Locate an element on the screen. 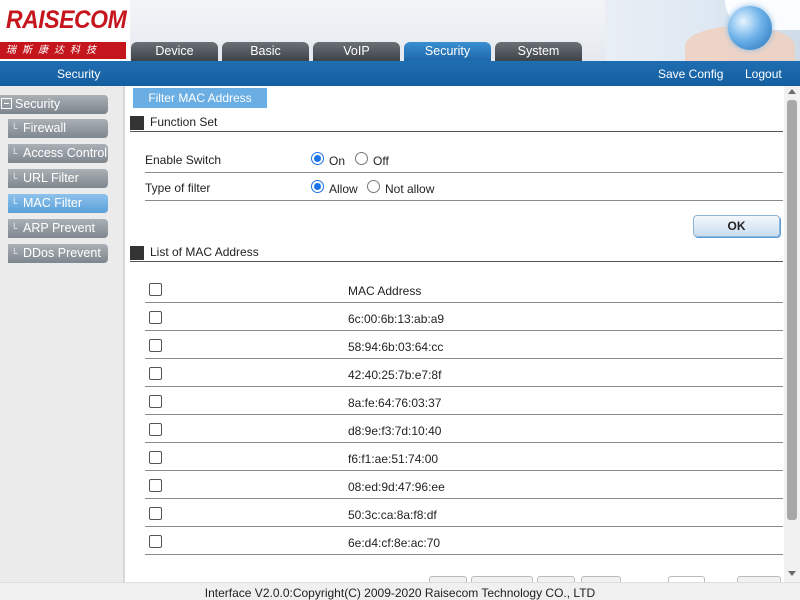 Image resolution: width=800 pixels, height=600 pixels. sidebar-item-ddos-prevent: └ DDos Prevent is located at coordinates (58, 253).